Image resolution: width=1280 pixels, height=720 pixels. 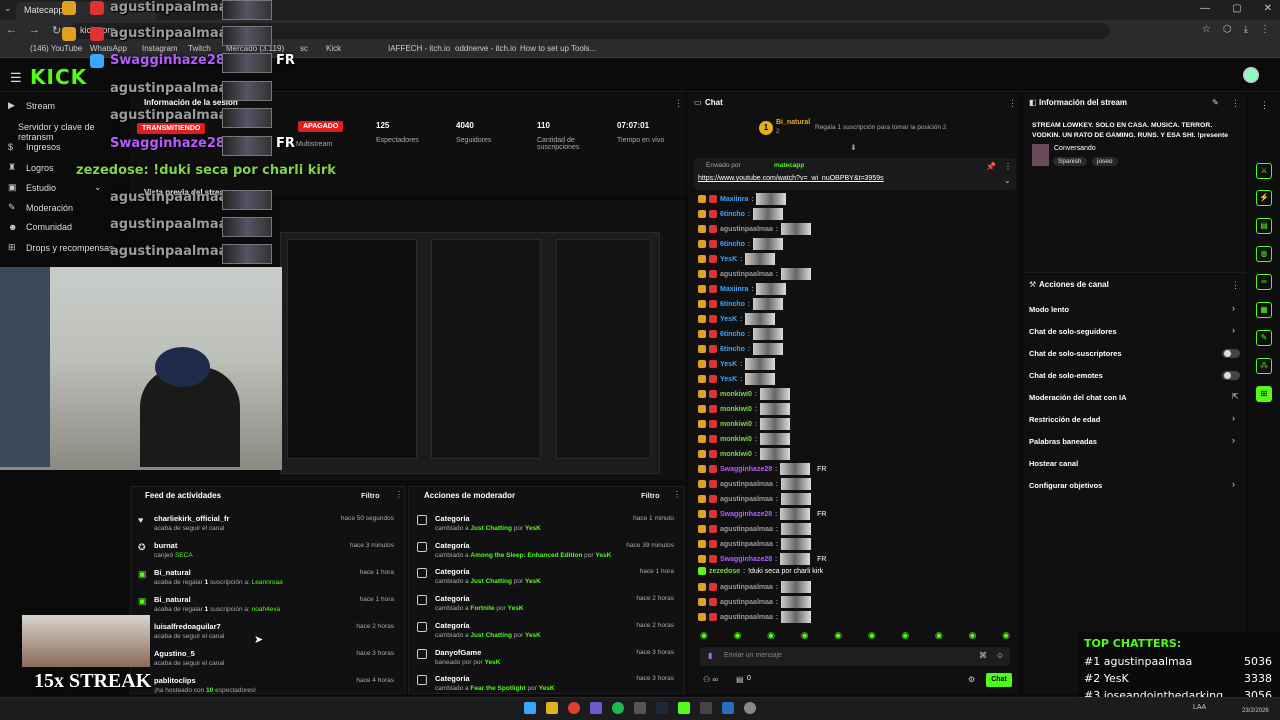 What do you see at coordinates (1264, 254) in the screenshot?
I see `rail-chat-icon: ◍` at bounding box center [1264, 254].